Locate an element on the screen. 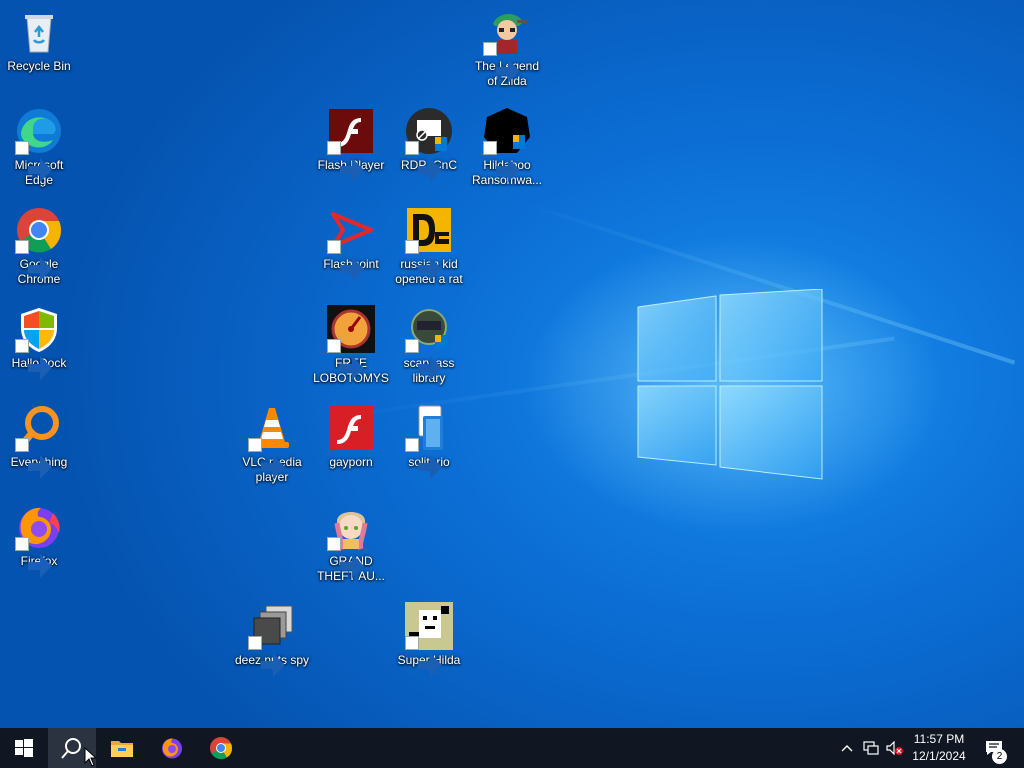 The width and height of the screenshot is (1024, 768). desktop-icon-legend-of-zilda: The Legend of Zilda is located at coordinates (507, 47).